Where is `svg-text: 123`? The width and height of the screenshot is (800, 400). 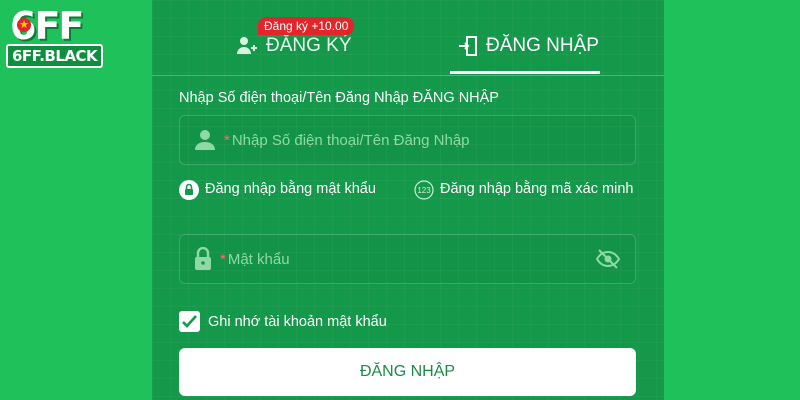
svg-text: 123 is located at coordinates (424, 190).